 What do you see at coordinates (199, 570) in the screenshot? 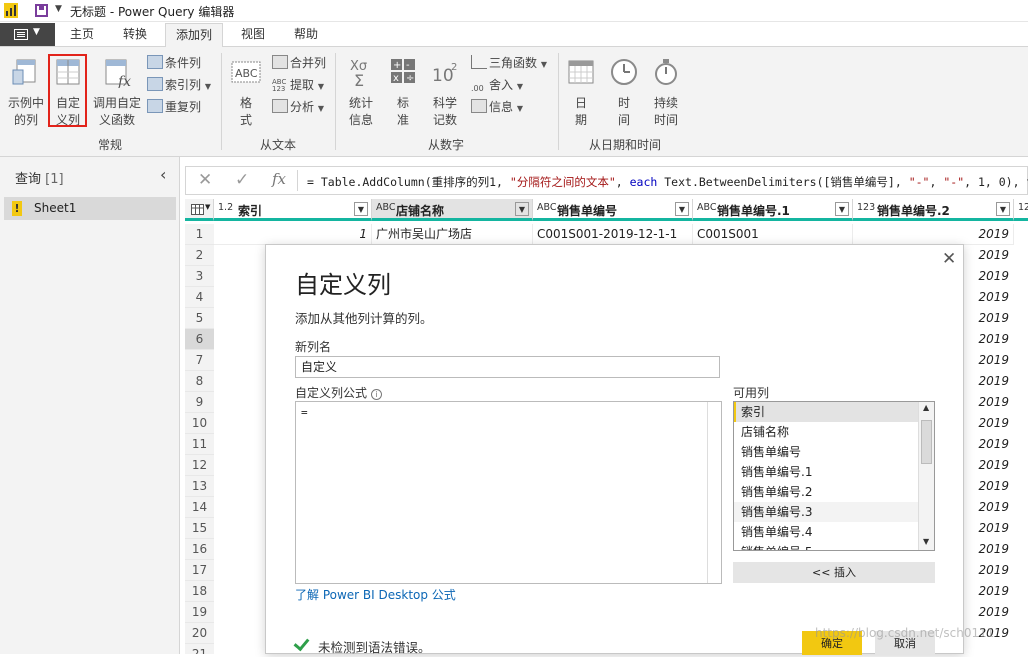
I see `row-number: 17` at bounding box center [199, 570].